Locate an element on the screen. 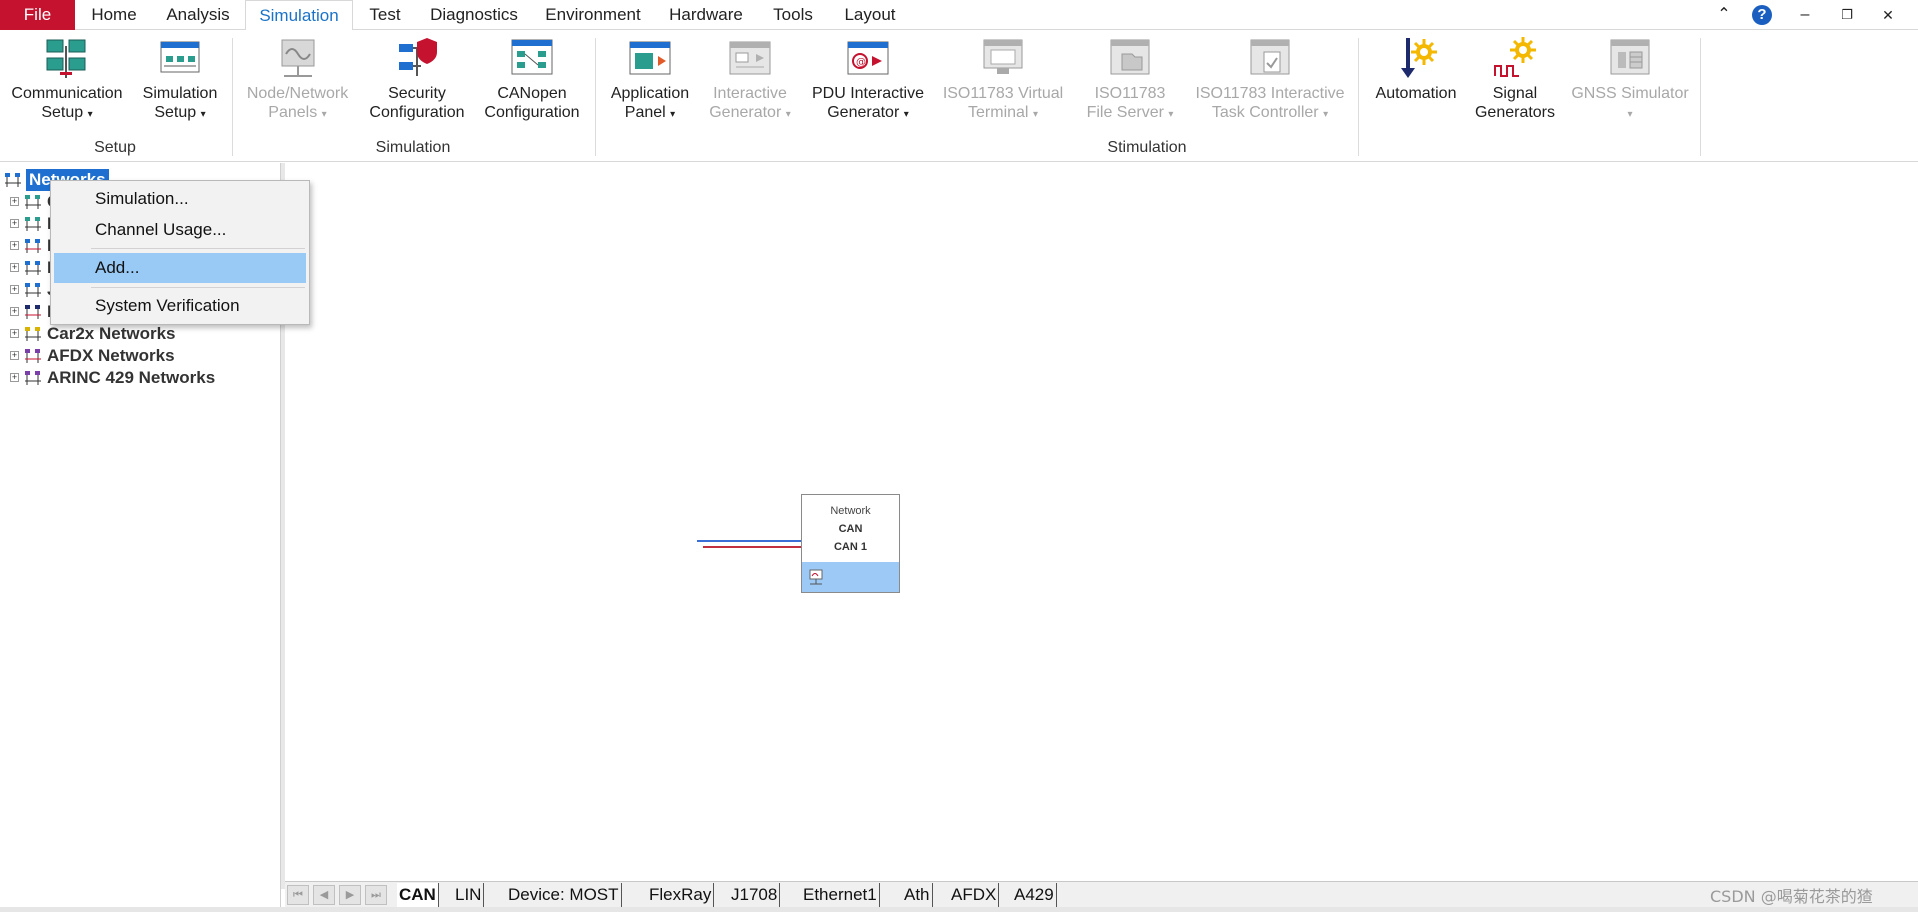  bottom-tab-a429: A429 is located at coordinates (1034, 895).